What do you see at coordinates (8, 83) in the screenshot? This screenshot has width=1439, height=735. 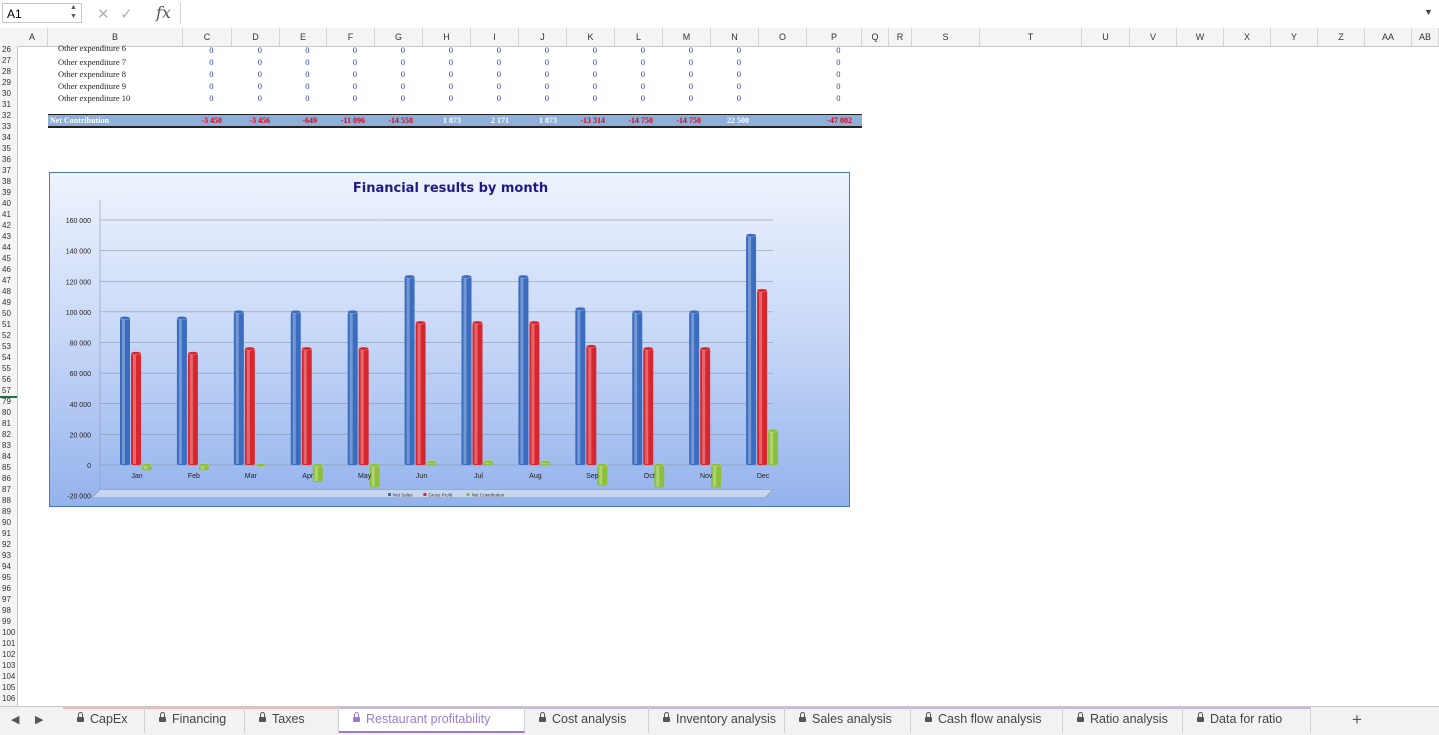 I see `row-header: 29` at bounding box center [8, 83].